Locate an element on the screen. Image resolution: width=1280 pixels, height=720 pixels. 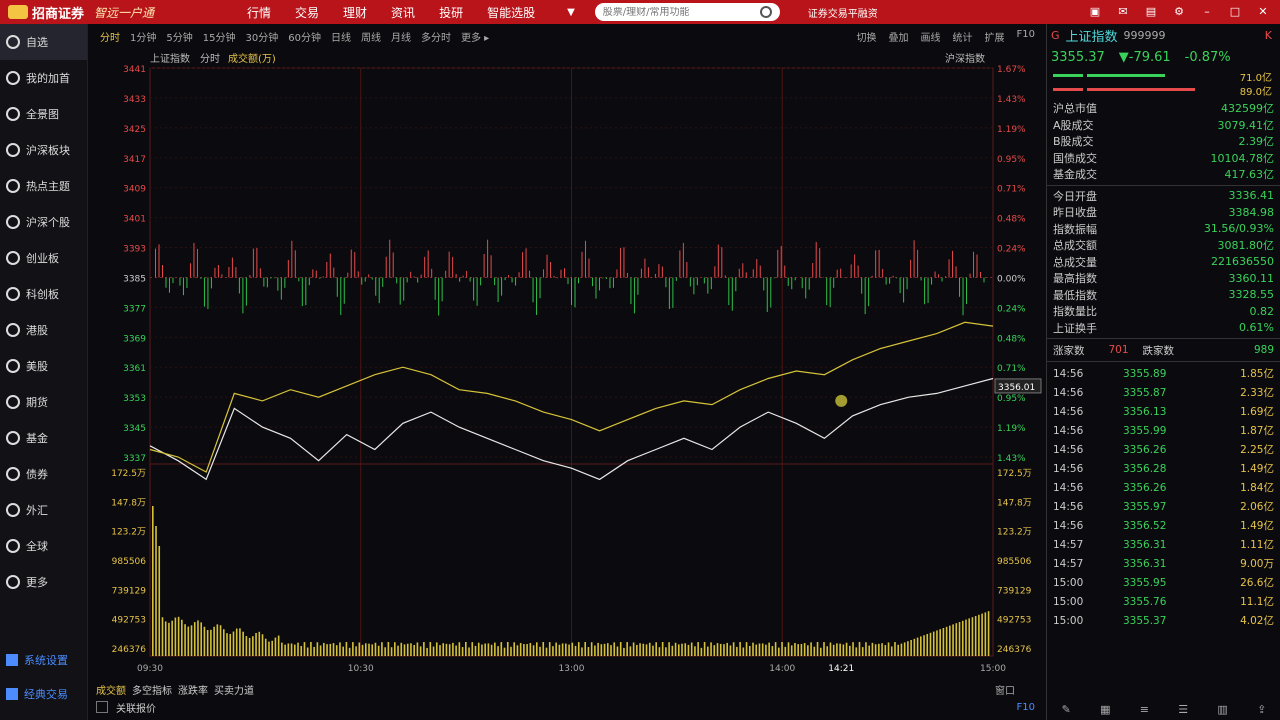
sidebar-bottom-1: 经典交易 is located at coordinates (44, 694).